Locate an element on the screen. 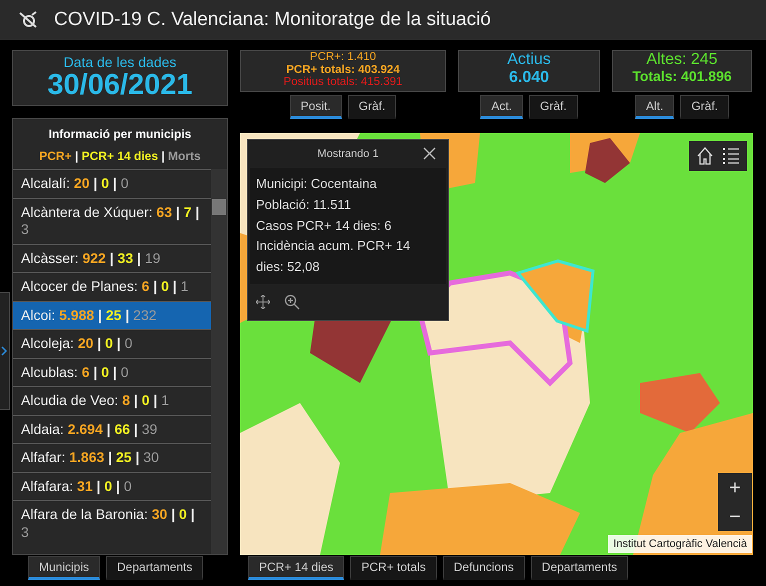  active-label: Actius is located at coordinates (529, 60).